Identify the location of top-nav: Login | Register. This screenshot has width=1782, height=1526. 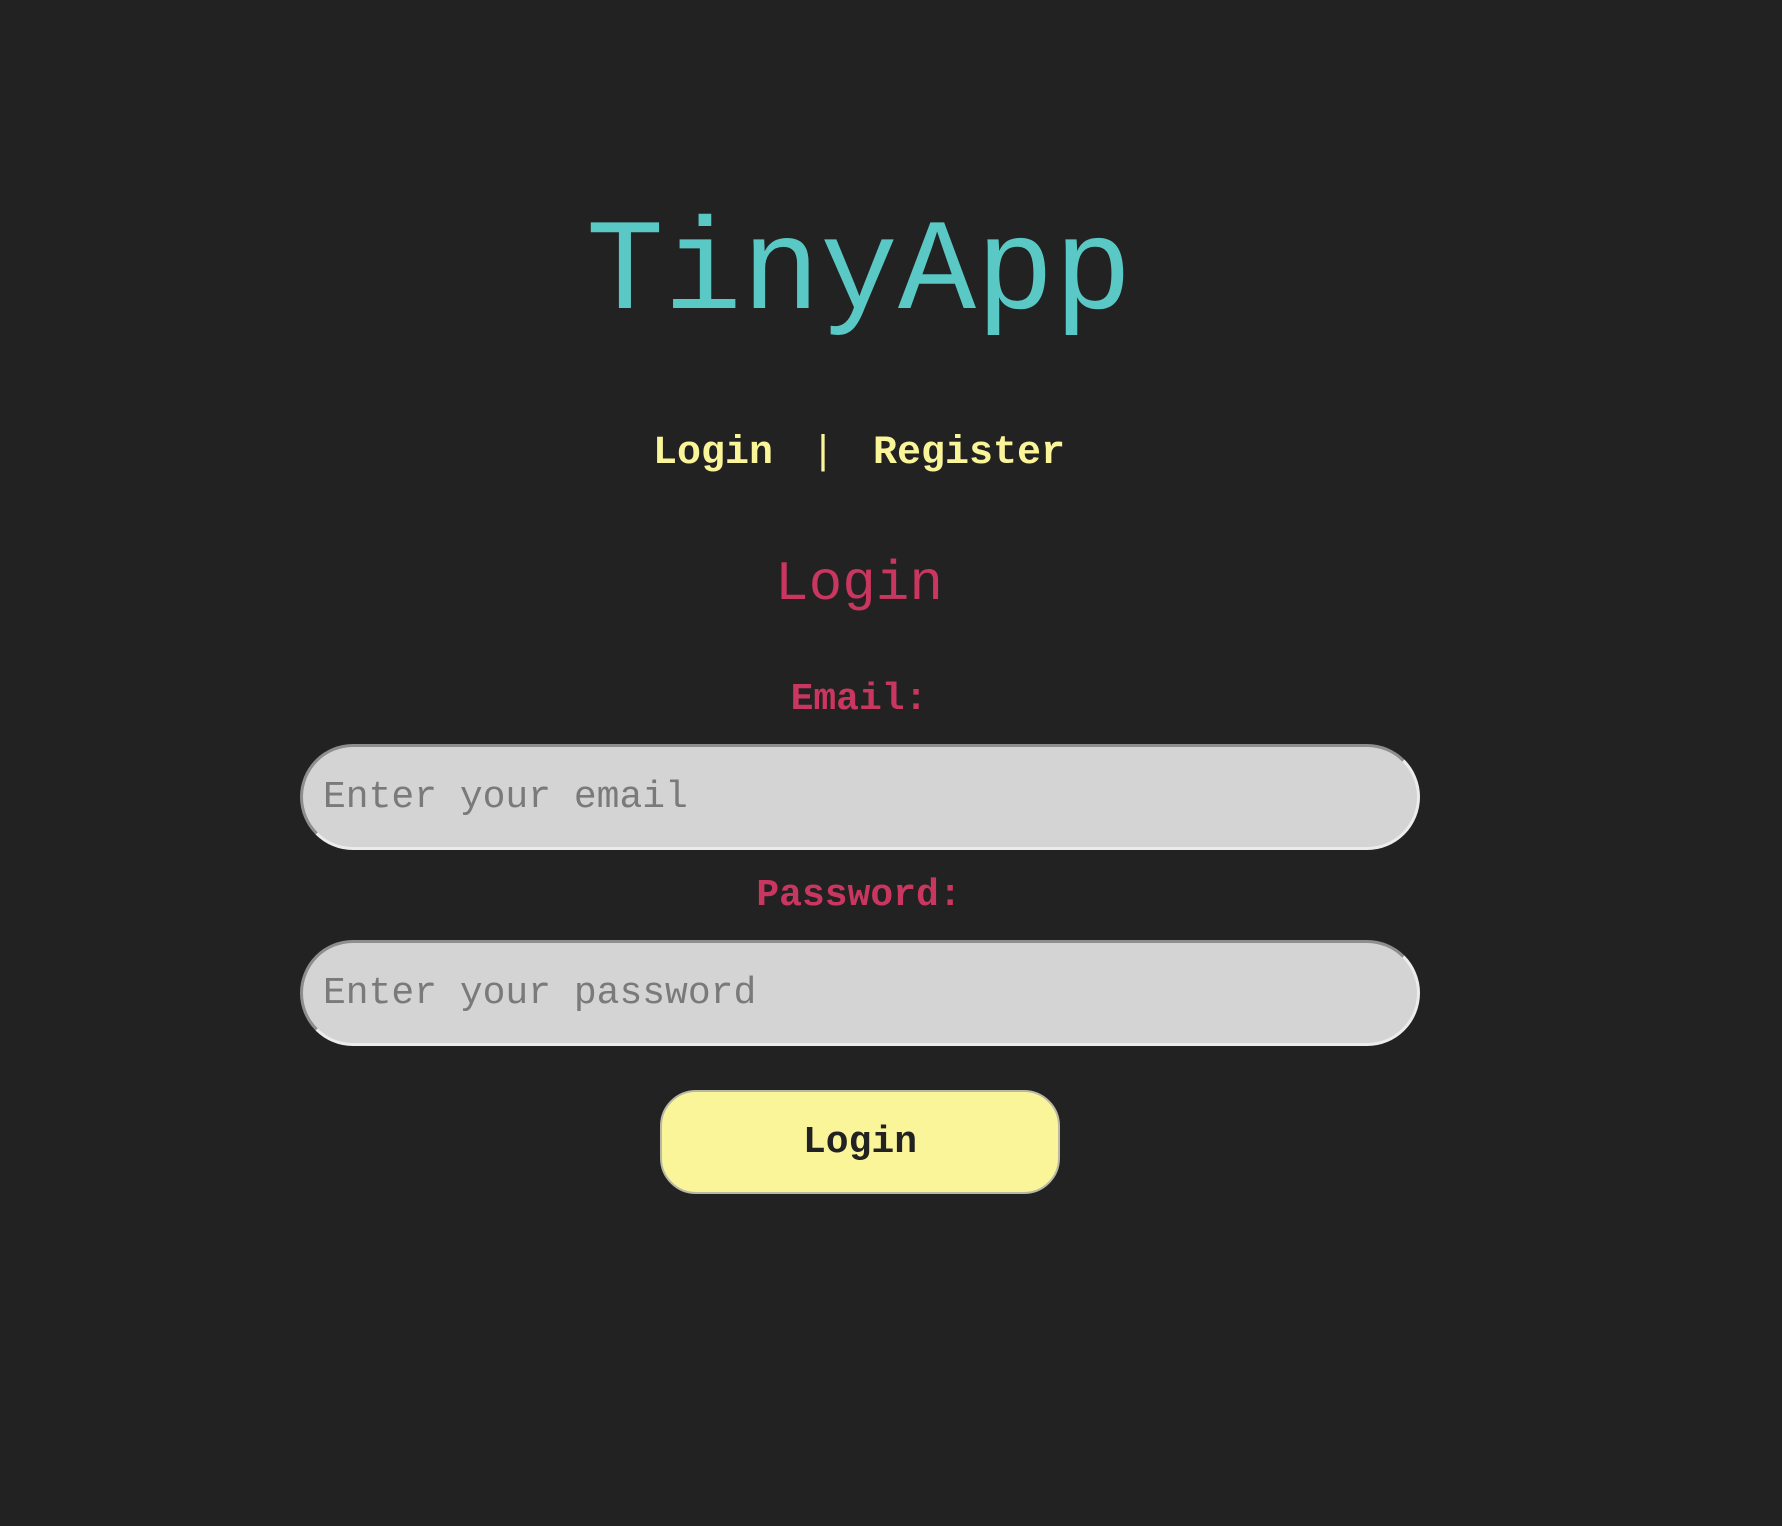
(859, 454).